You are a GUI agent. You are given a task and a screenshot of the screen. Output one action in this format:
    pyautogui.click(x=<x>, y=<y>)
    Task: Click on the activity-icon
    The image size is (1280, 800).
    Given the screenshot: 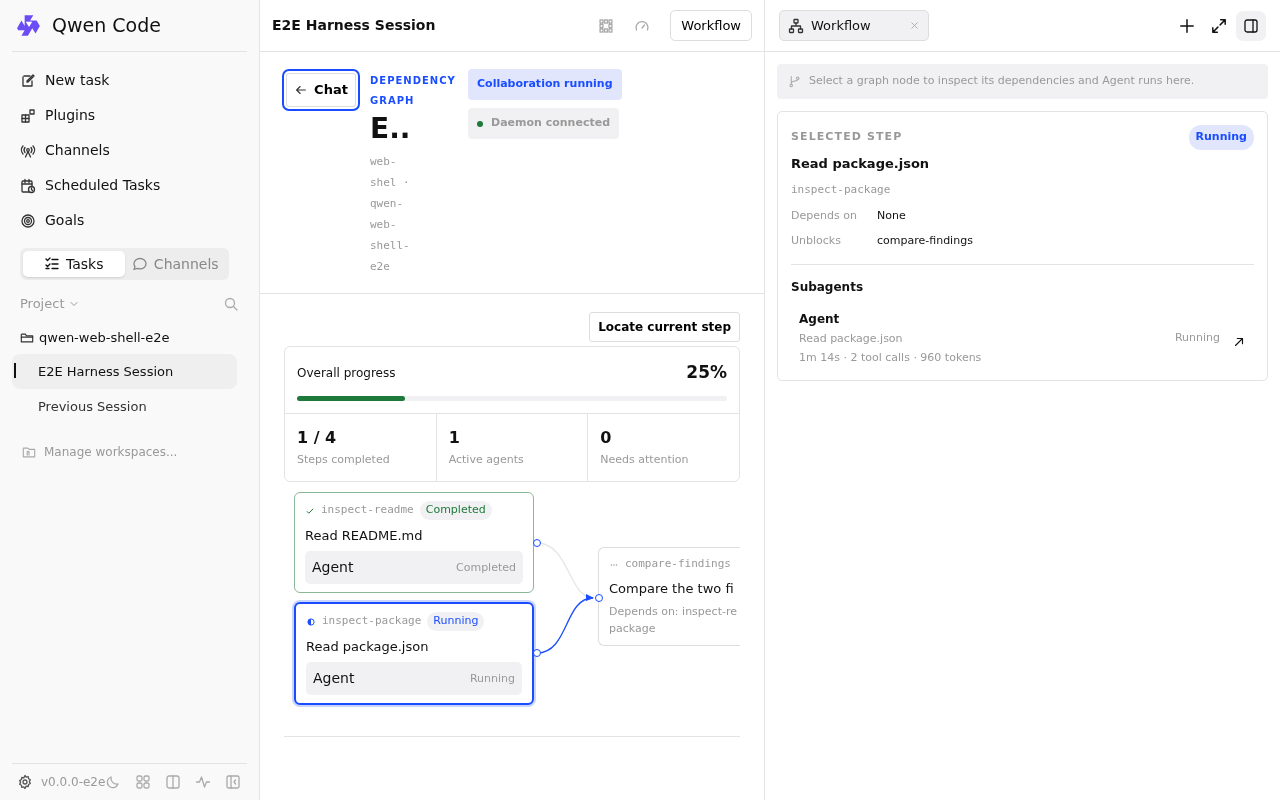 What is the action you would take?
    pyautogui.click(x=203, y=782)
    